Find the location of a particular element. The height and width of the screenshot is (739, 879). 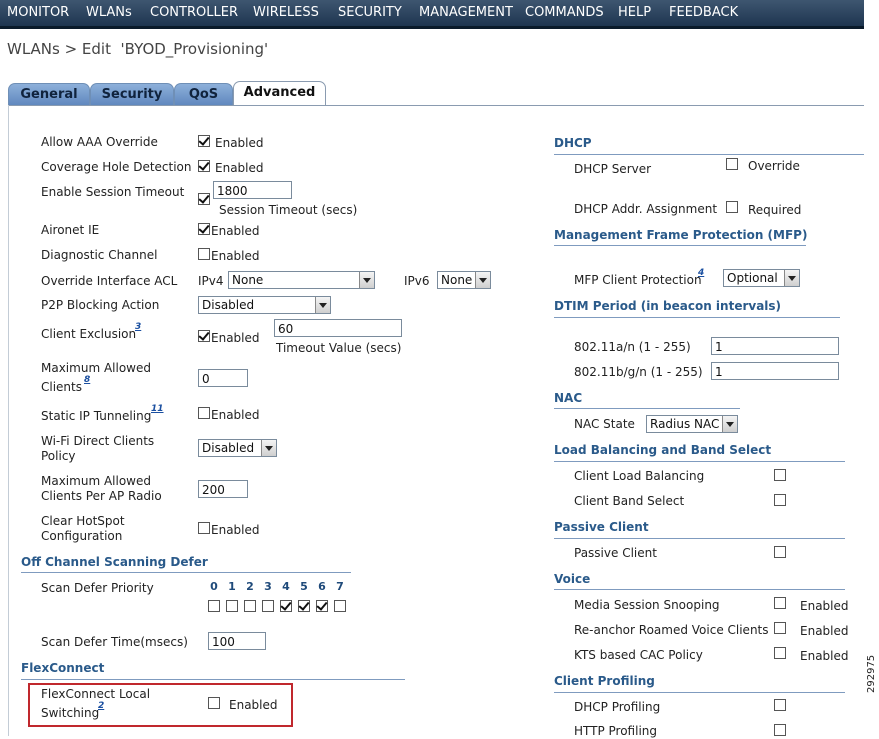

priority-number-6: 6 is located at coordinates (322, 586).